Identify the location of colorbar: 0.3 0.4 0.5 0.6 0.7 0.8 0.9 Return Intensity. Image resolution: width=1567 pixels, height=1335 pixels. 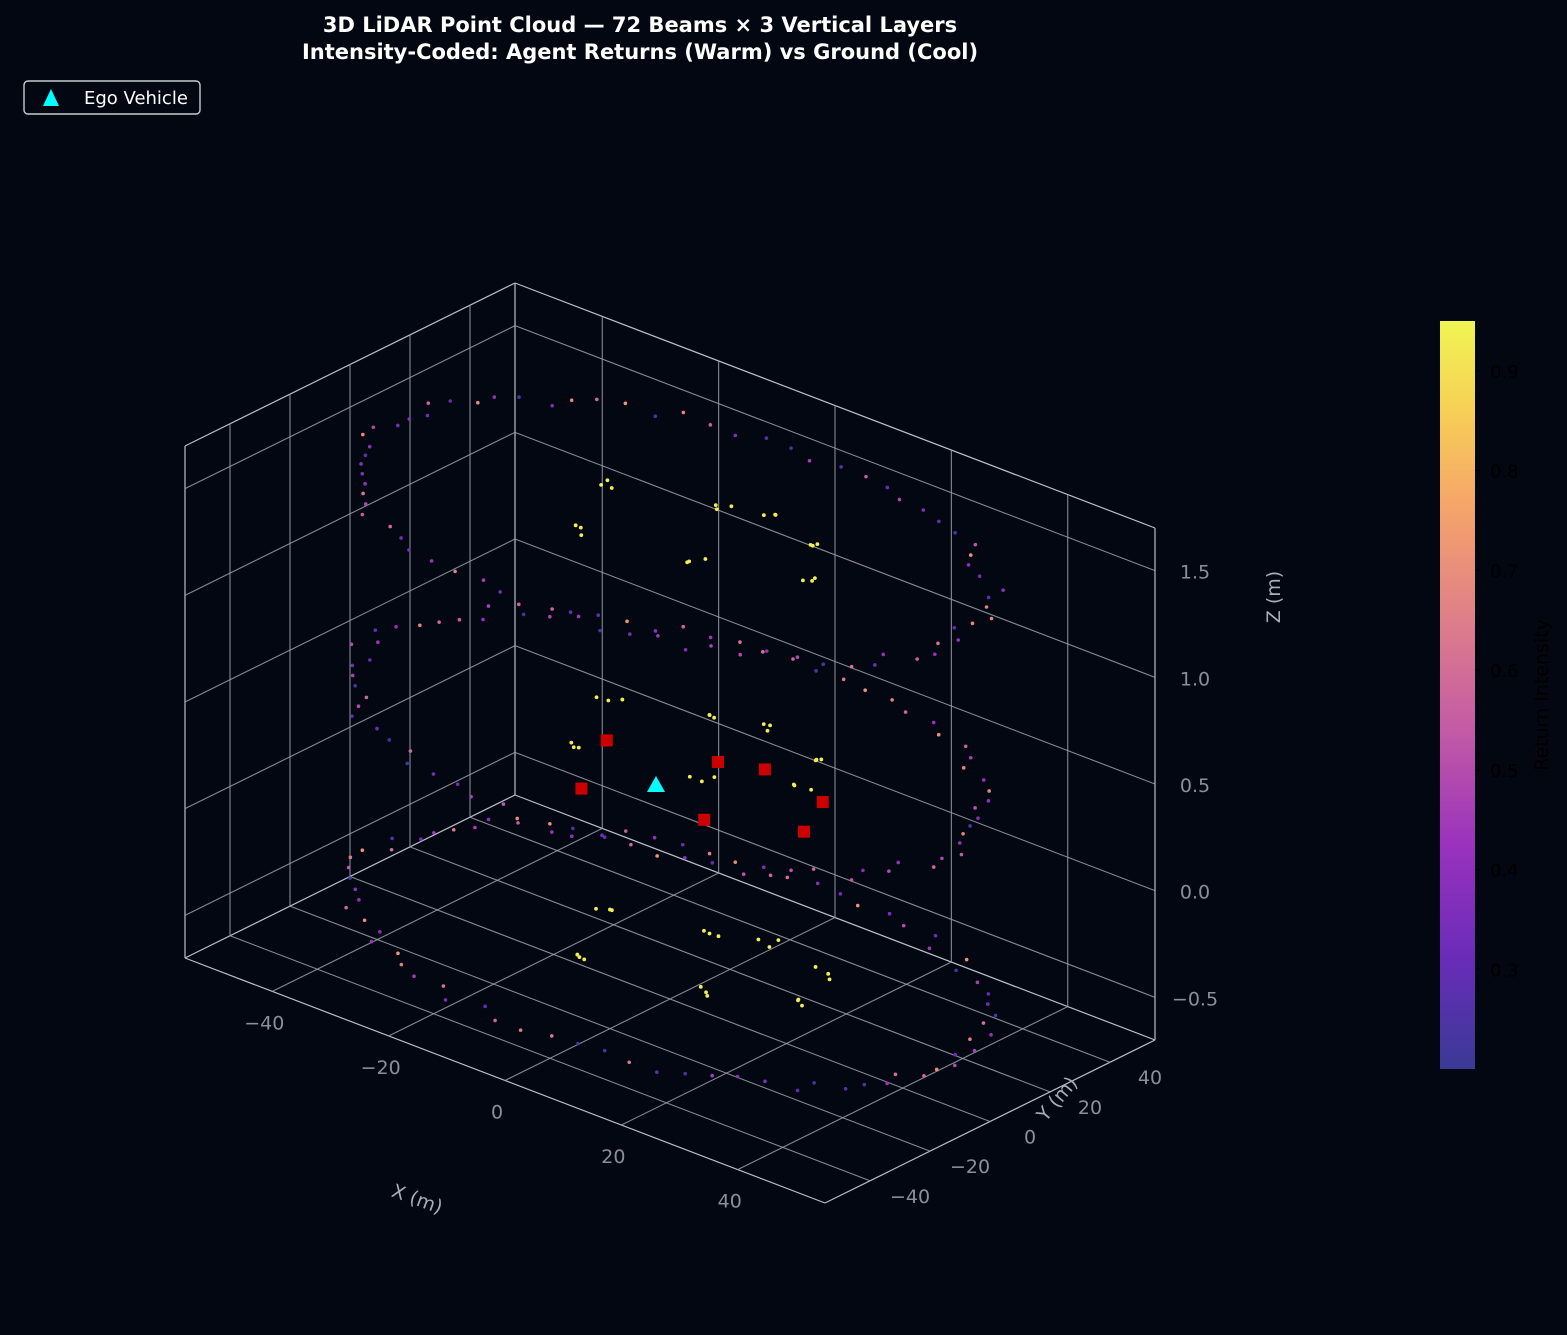
(1496, 695).